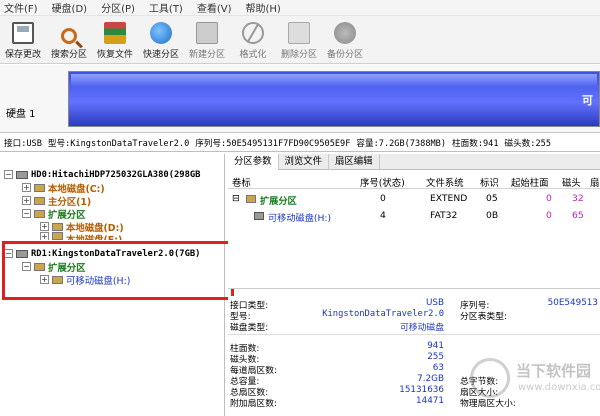 The height and width of the screenshot is (416, 600). Describe the element at coordinates (587, 100) in the screenshot. I see `disk-graphic-label: 可` at that location.